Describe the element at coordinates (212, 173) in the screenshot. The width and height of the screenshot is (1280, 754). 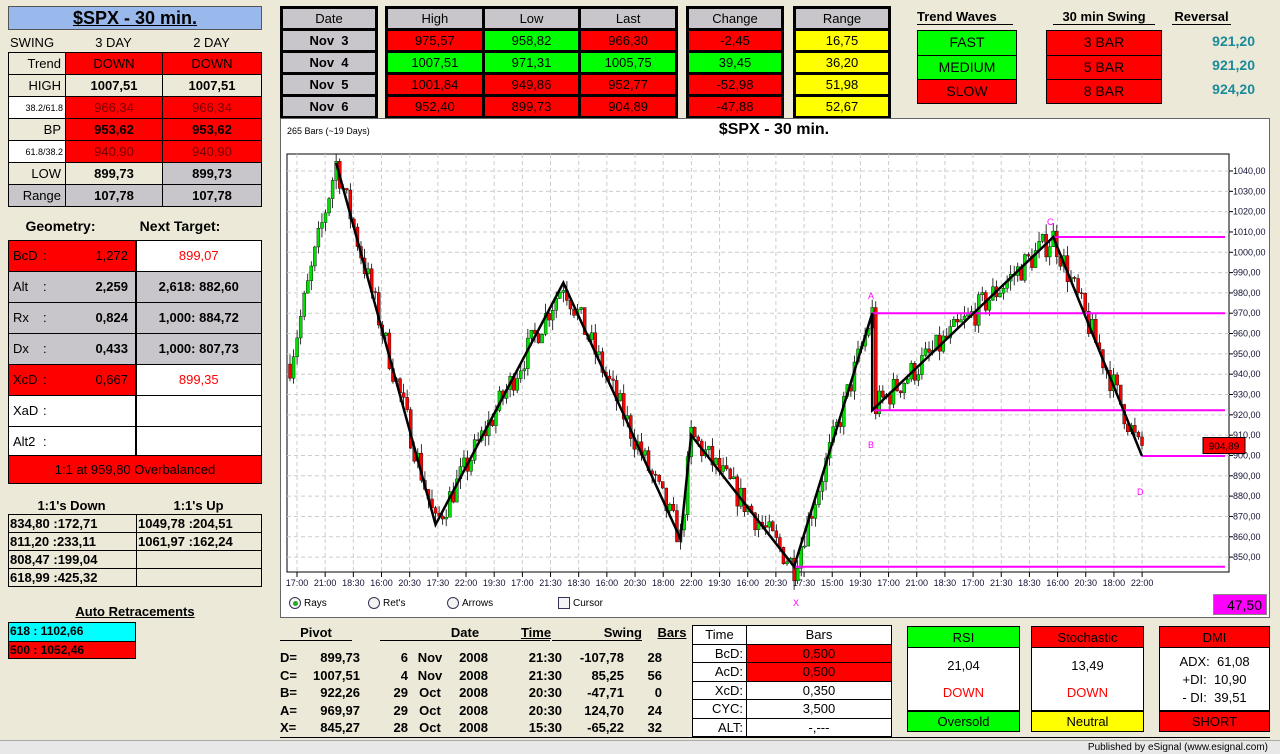
I see `swing-value: 899,73` at that location.